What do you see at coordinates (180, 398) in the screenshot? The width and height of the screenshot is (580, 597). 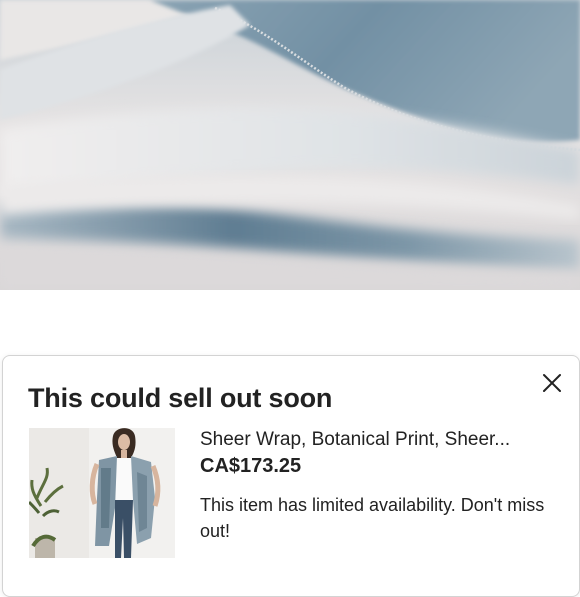 I see `notice-title: This could sell out soon` at bounding box center [180, 398].